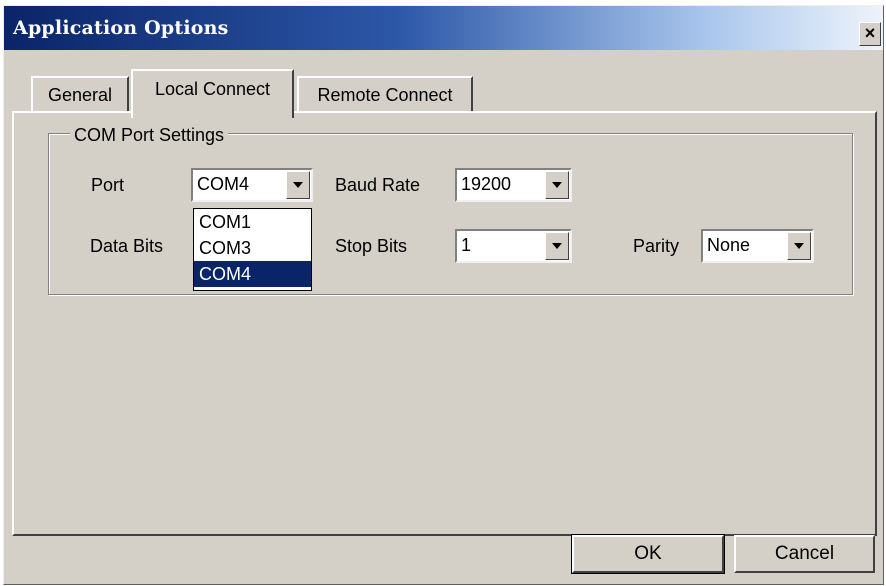 The image size is (886, 586). What do you see at coordinates (443, 28) in the screenshot?
I see `title-bar: Application Options ×` at bounding box center [443, 28].